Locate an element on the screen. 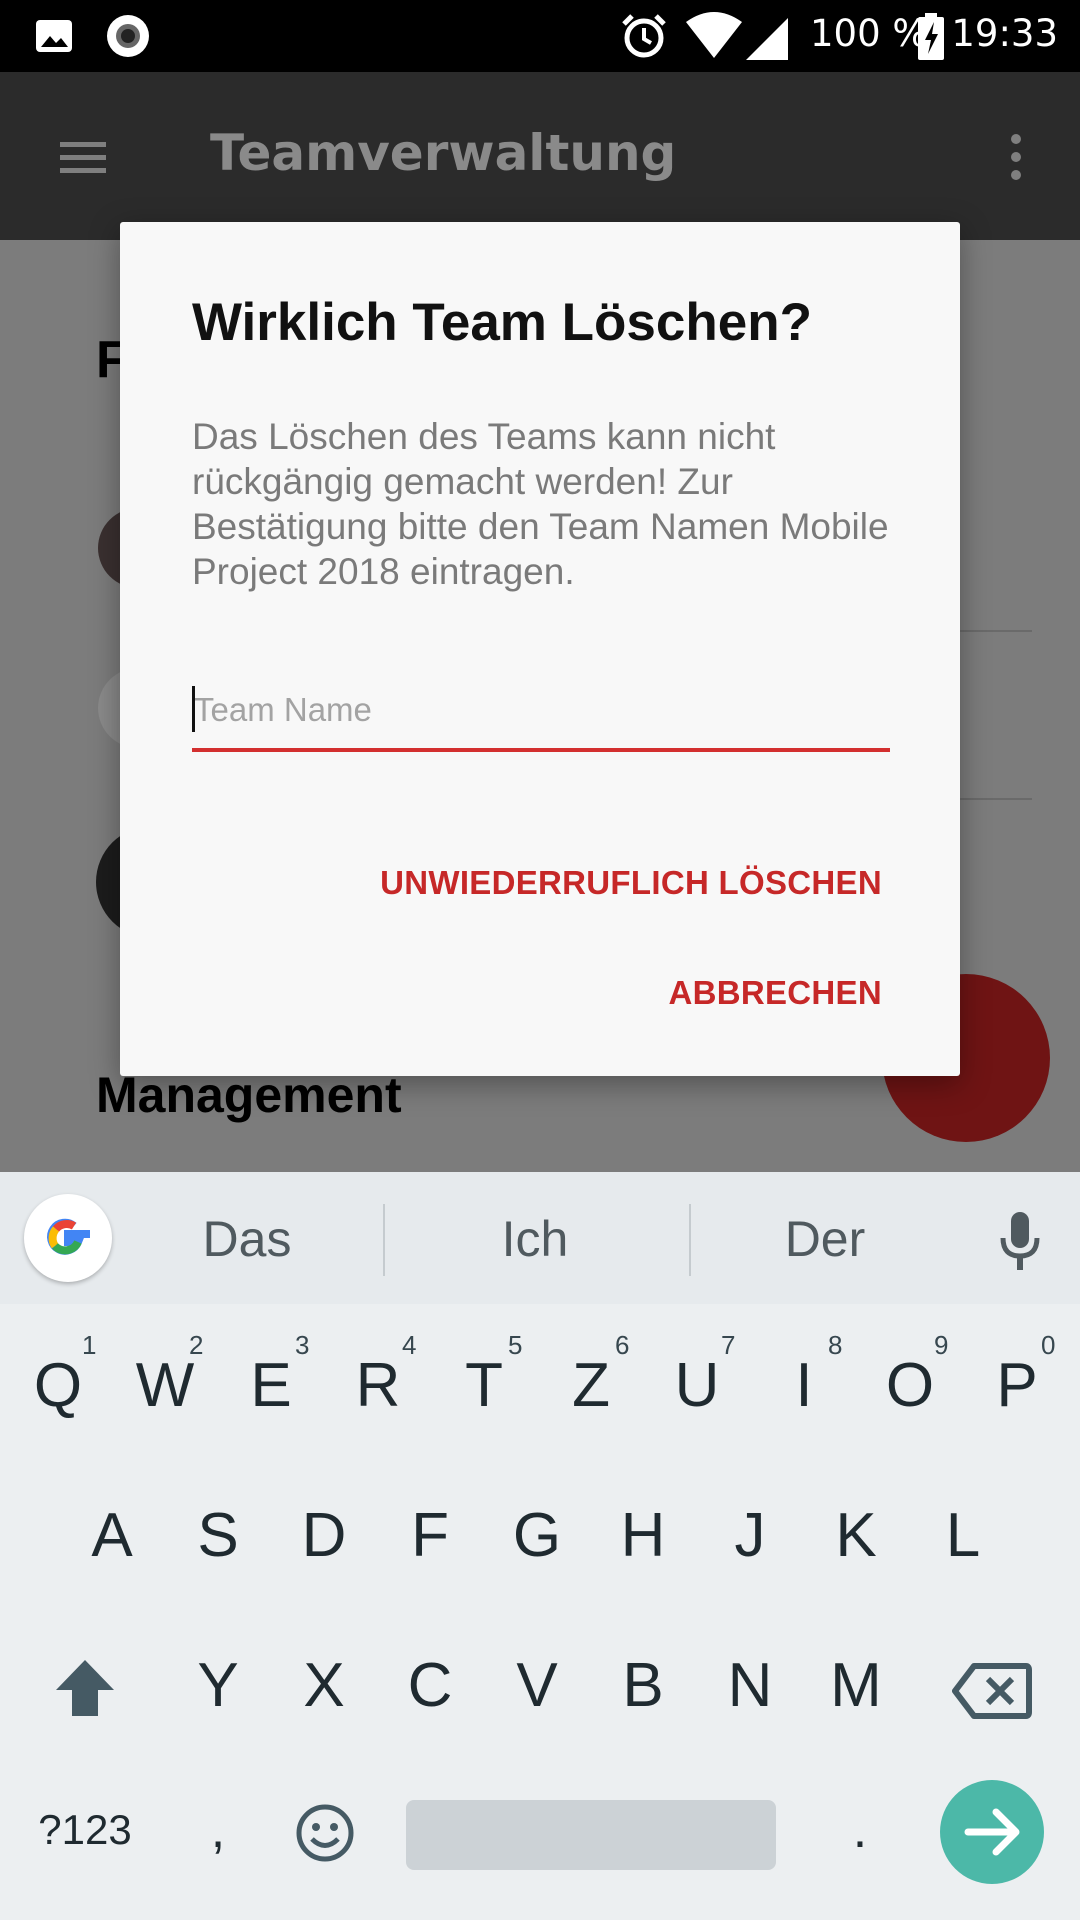 This screenshot has height=1920, width=1080. enter-button is located at coordinates (992, 1832).